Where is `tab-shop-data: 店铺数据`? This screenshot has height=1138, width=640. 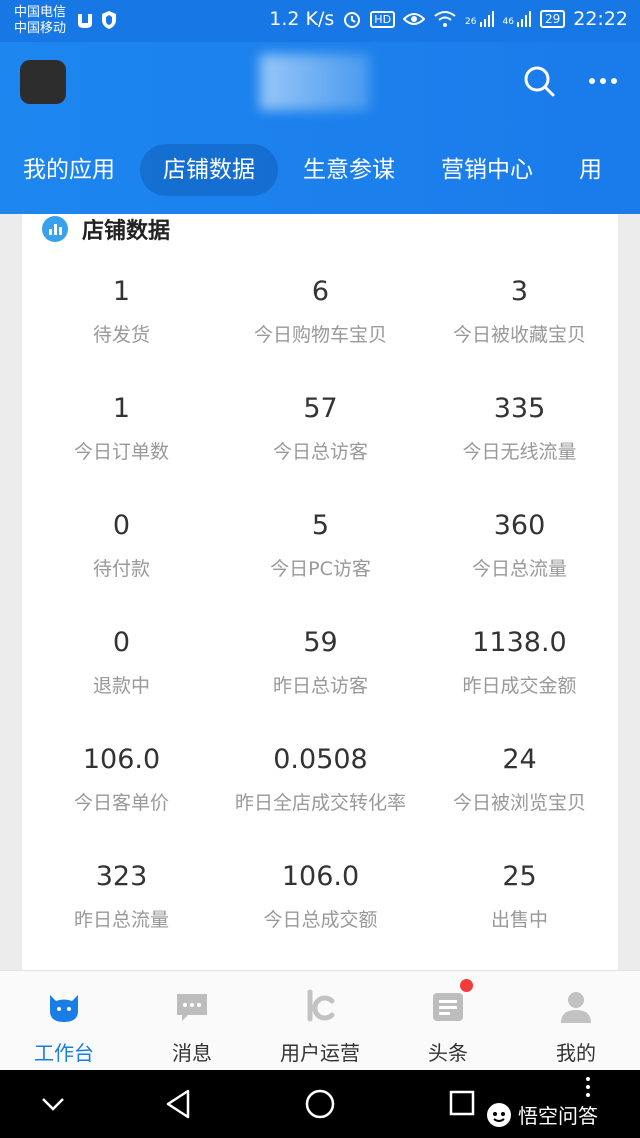 tab-shop-data: 店铺数据 is located at coordinates (209, 170).